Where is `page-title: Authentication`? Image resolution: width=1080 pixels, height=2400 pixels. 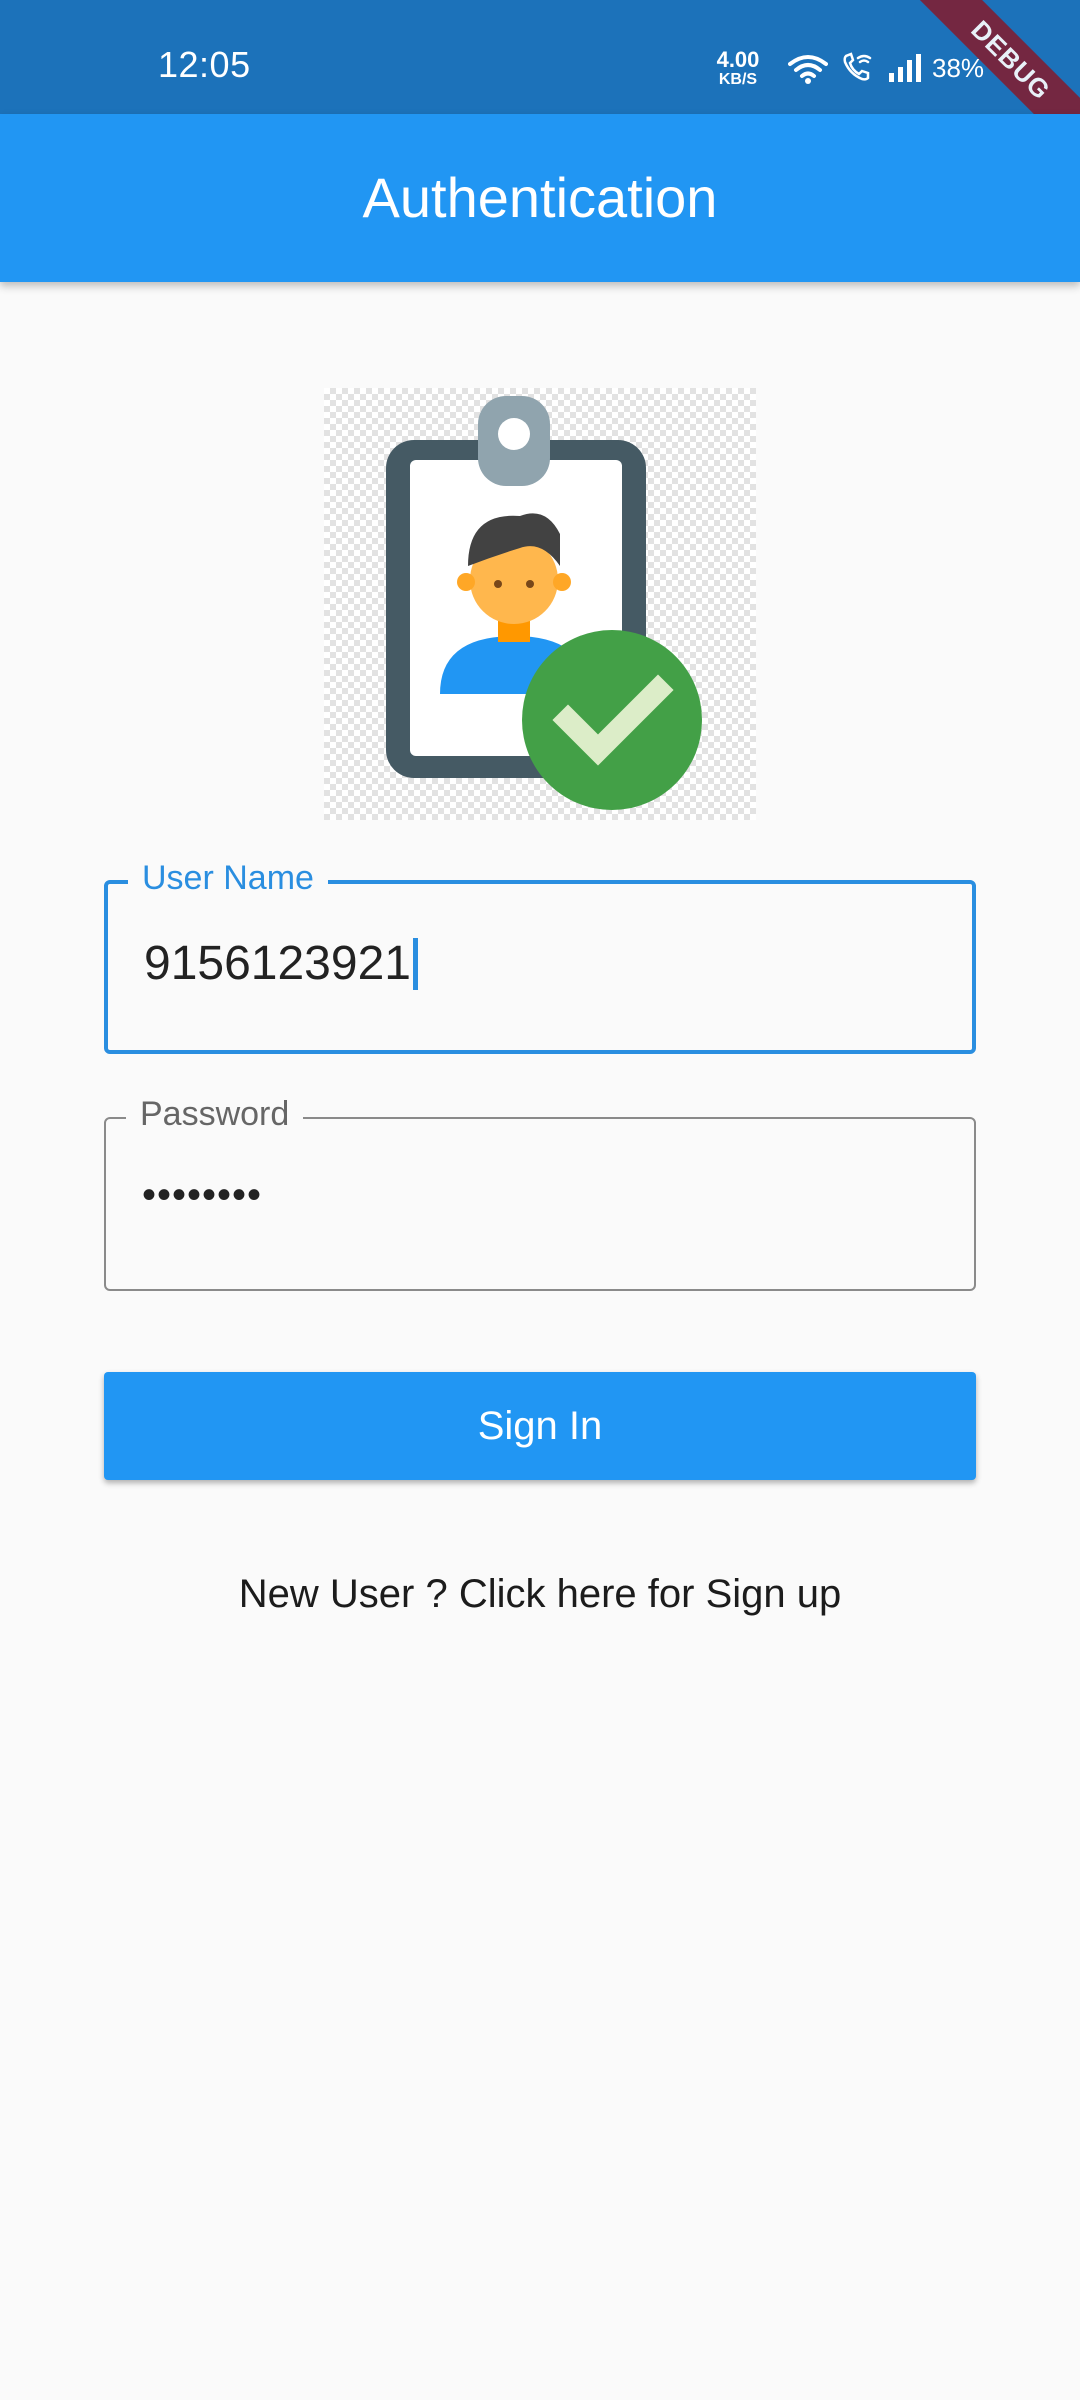 page-title: Authentication is located at coordinates (540, 197).